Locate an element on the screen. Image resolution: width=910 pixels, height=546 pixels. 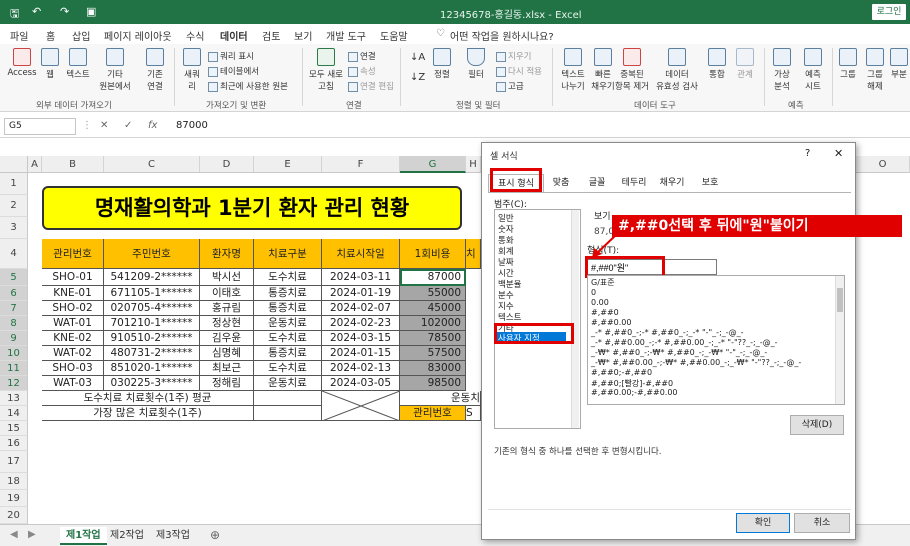
table-cell: 정해림 is located at coordinates (227, 383).